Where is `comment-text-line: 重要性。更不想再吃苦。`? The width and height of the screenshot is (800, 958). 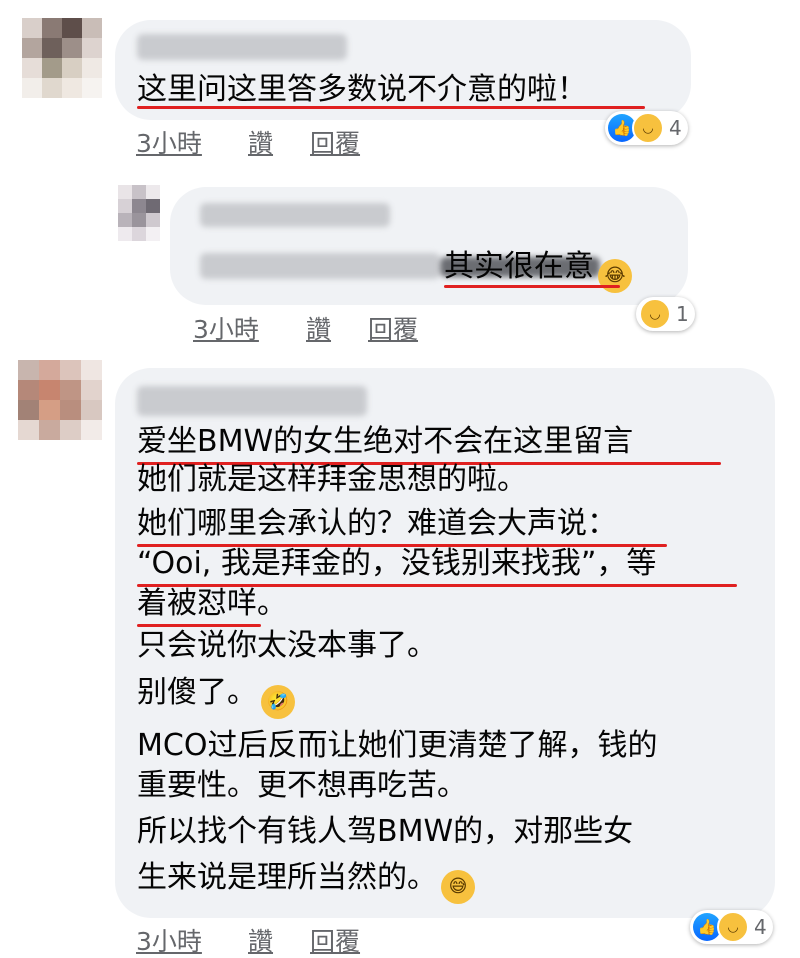
comment-text-line: 重要性。更不想再吃苦。 is located at coordinates (302, 785).